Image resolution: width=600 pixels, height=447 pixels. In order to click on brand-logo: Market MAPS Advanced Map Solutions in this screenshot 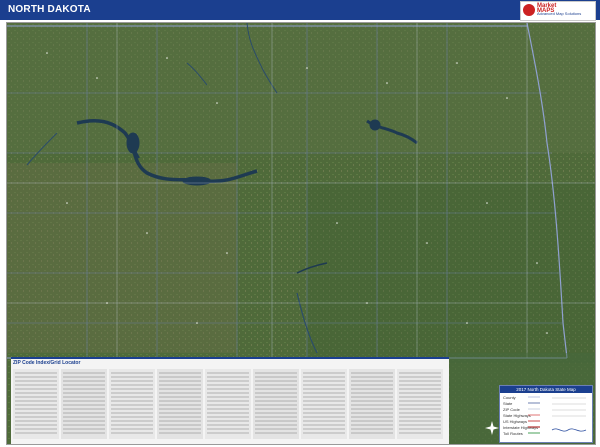, I will do `click(558, 11)`.